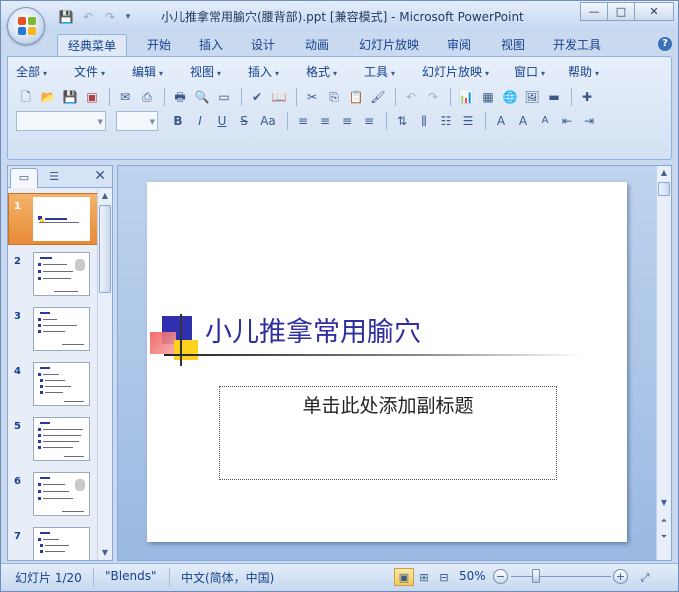  I want to click on print-preview-icon: 🔍, so click(202, 97).